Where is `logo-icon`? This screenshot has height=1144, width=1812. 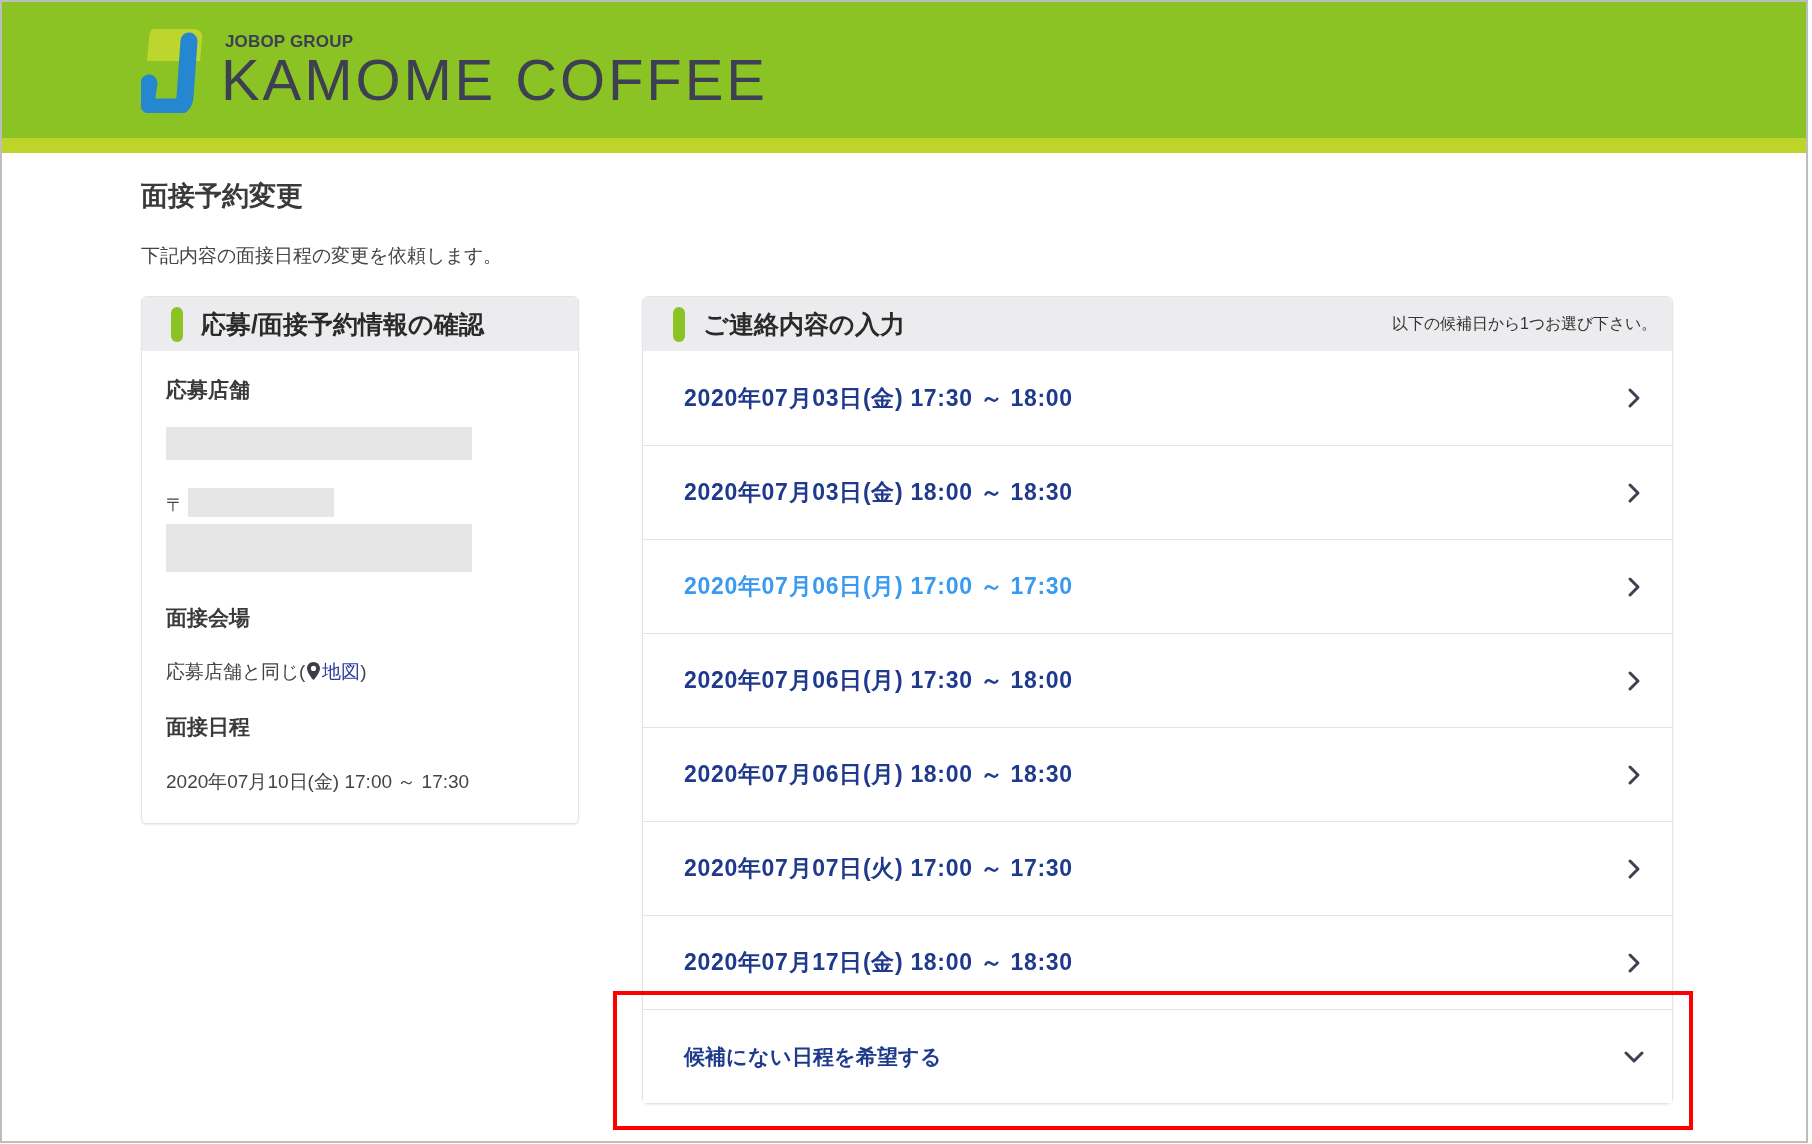
logo-icon is located at coordinates (173, 70).